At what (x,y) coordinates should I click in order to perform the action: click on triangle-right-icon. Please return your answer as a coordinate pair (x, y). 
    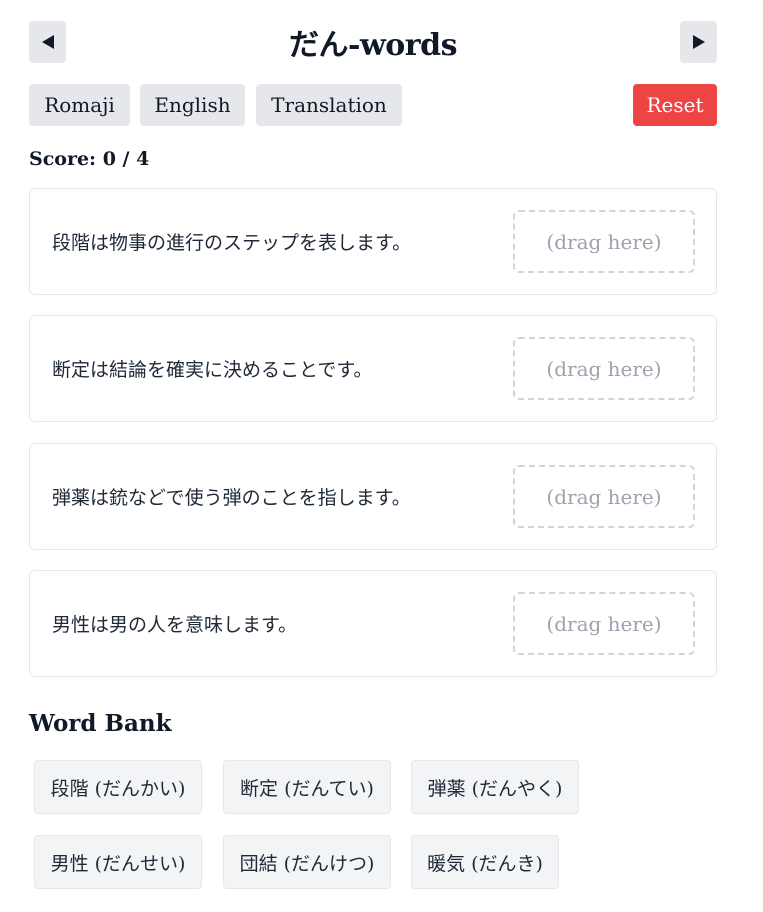
    Looking at the image, I should click on (698, 42).